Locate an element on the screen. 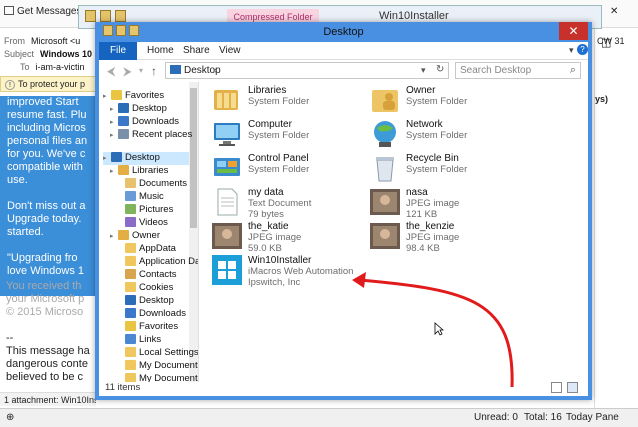 This screenshot has width=638, height=427. pictures-icon is located at coordinates (130, 209).